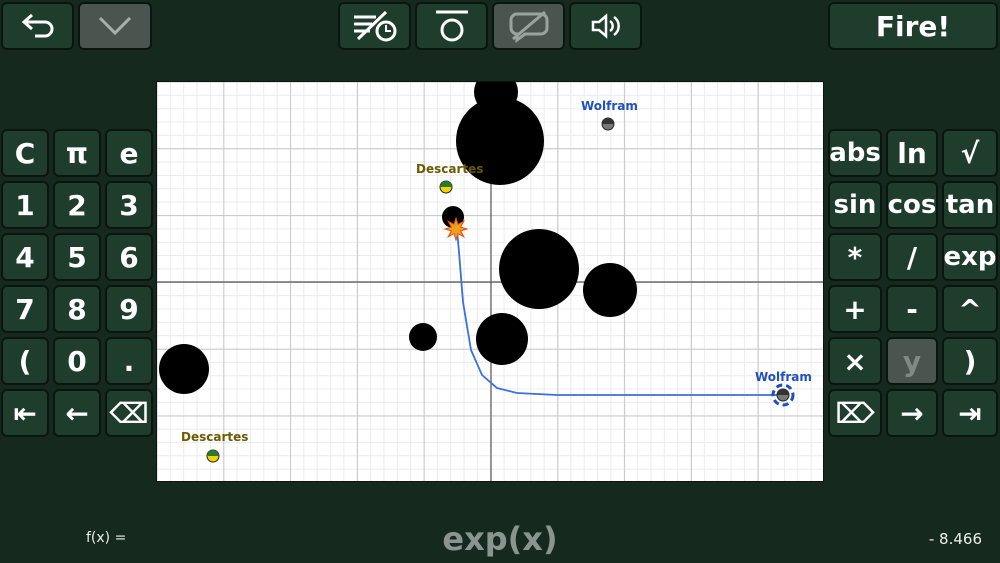 The width and height of the screenshot is (1000, 563). What do you see at coordinates (970, 257) in the screenshot?
I see `key-exp: exp` at bounding box center [970, 257].